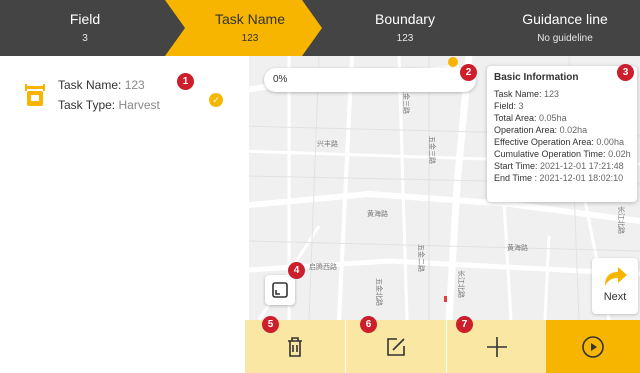  I want to click on next-button: Next, so click(615, 286).